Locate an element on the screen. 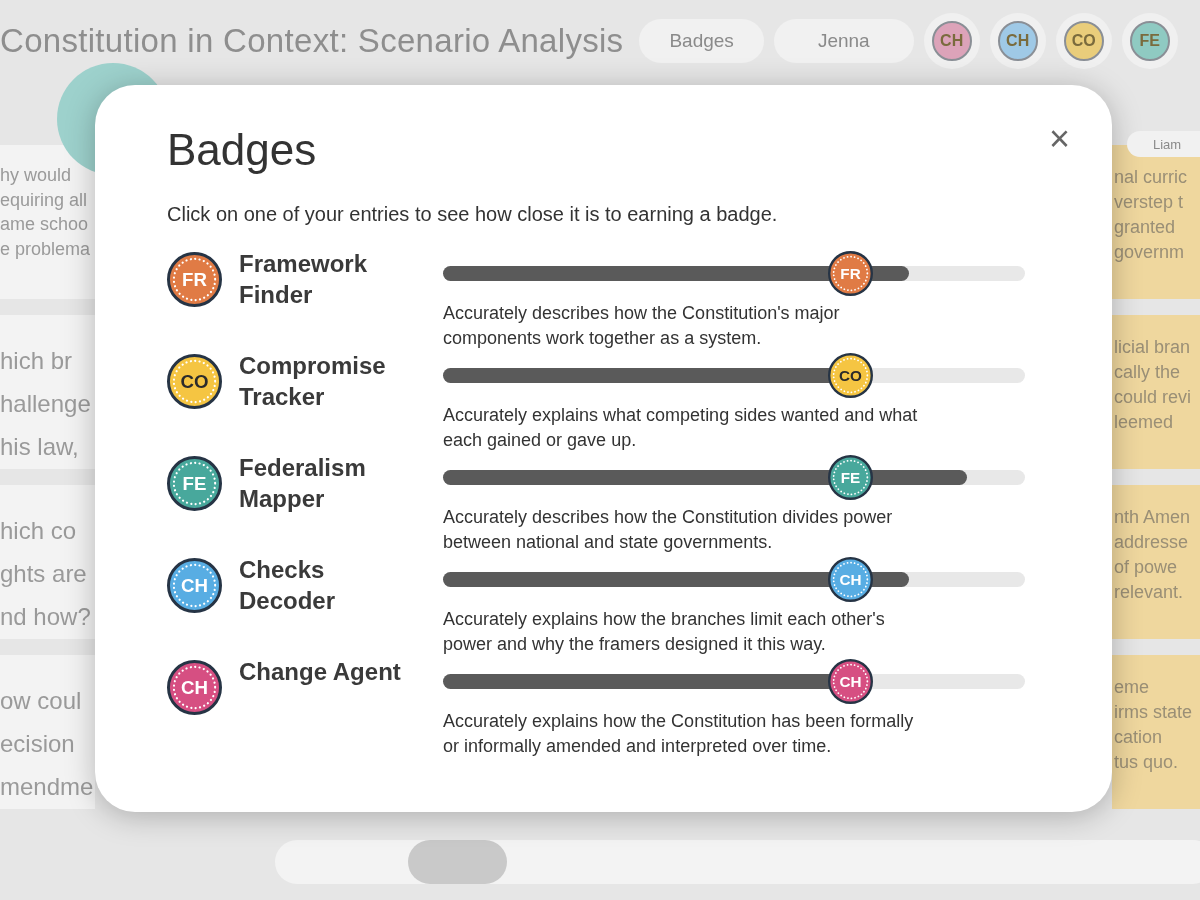  badges-button: Badges is located at coordinates (701, 41).